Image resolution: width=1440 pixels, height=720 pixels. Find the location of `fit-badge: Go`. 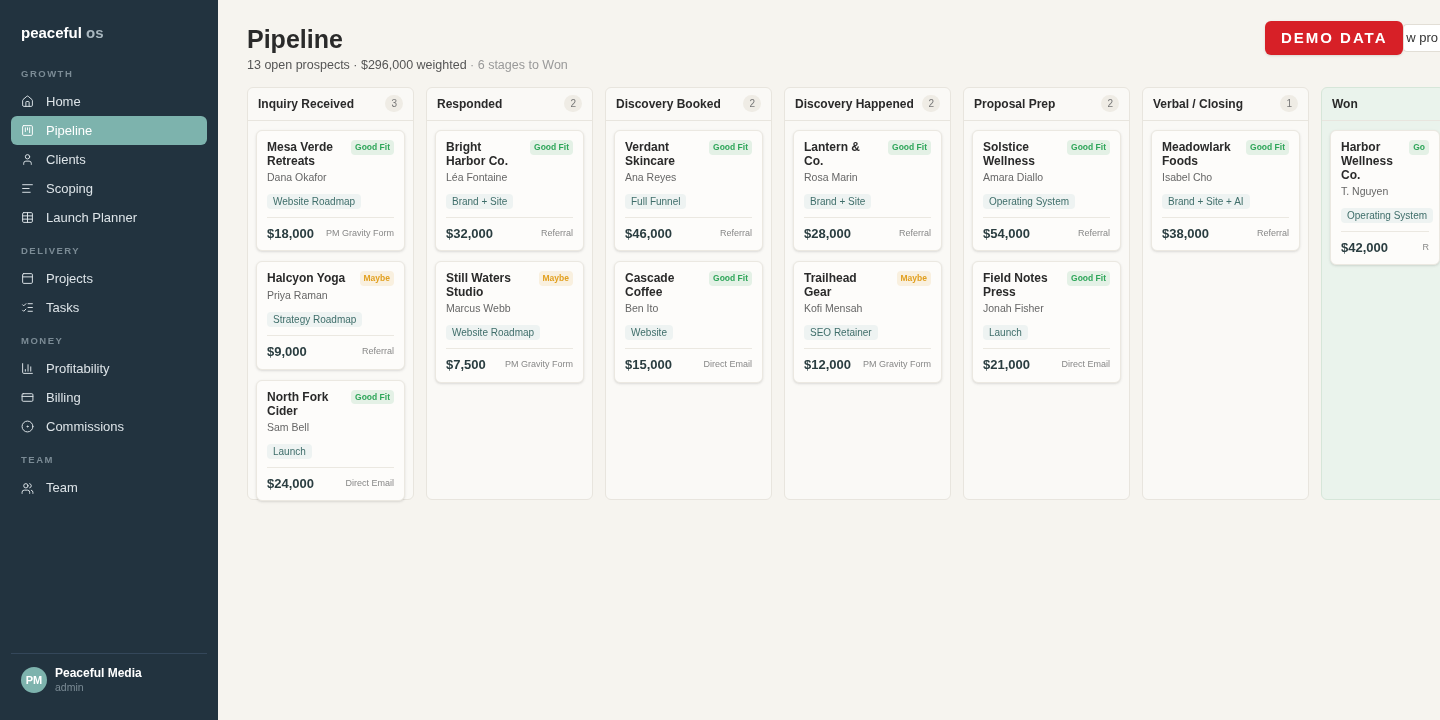

fit-badge: Go is located at coordinates (1419, 147).